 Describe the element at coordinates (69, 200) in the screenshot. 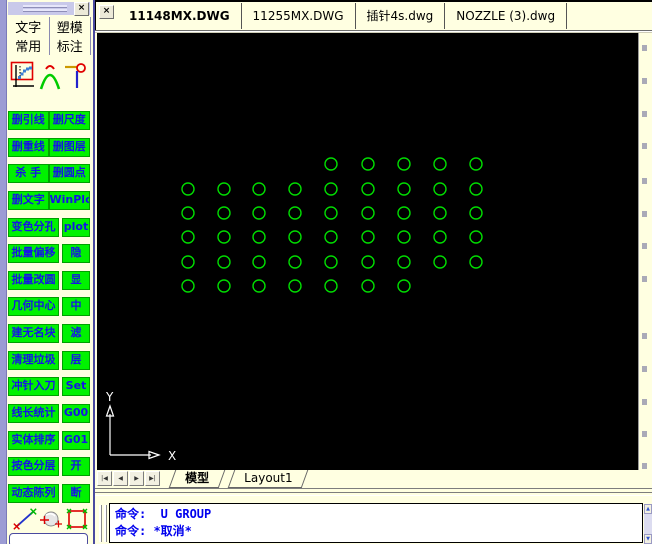

I see `palette-button: WinPlot` at that location.